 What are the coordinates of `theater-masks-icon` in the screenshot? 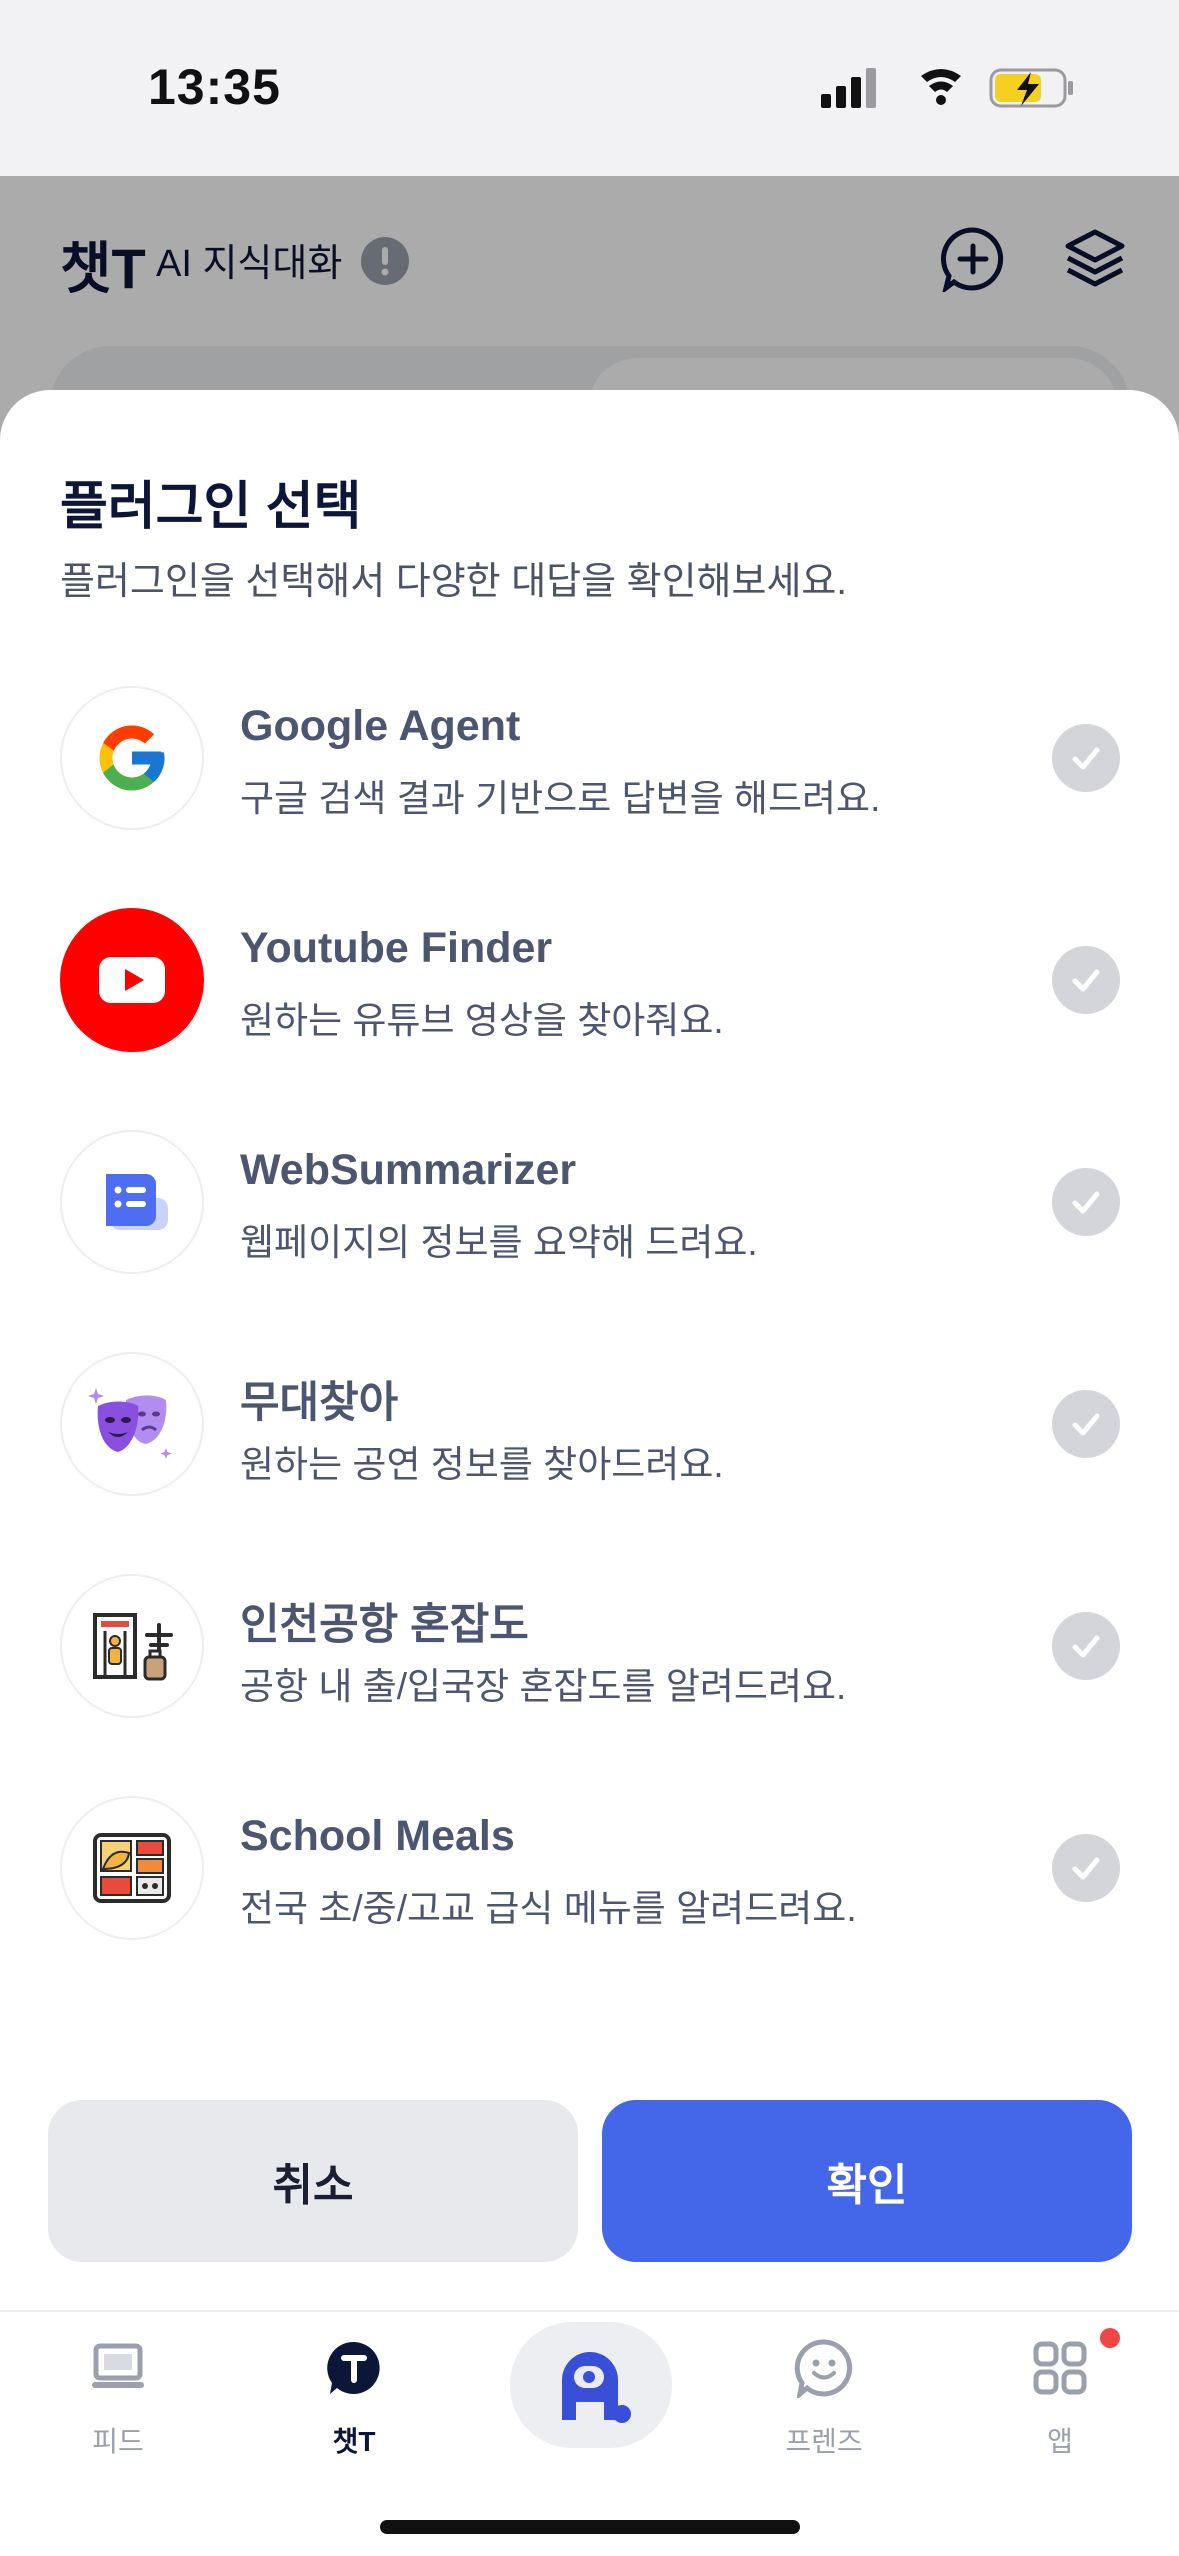 It's located at (132, 1424).